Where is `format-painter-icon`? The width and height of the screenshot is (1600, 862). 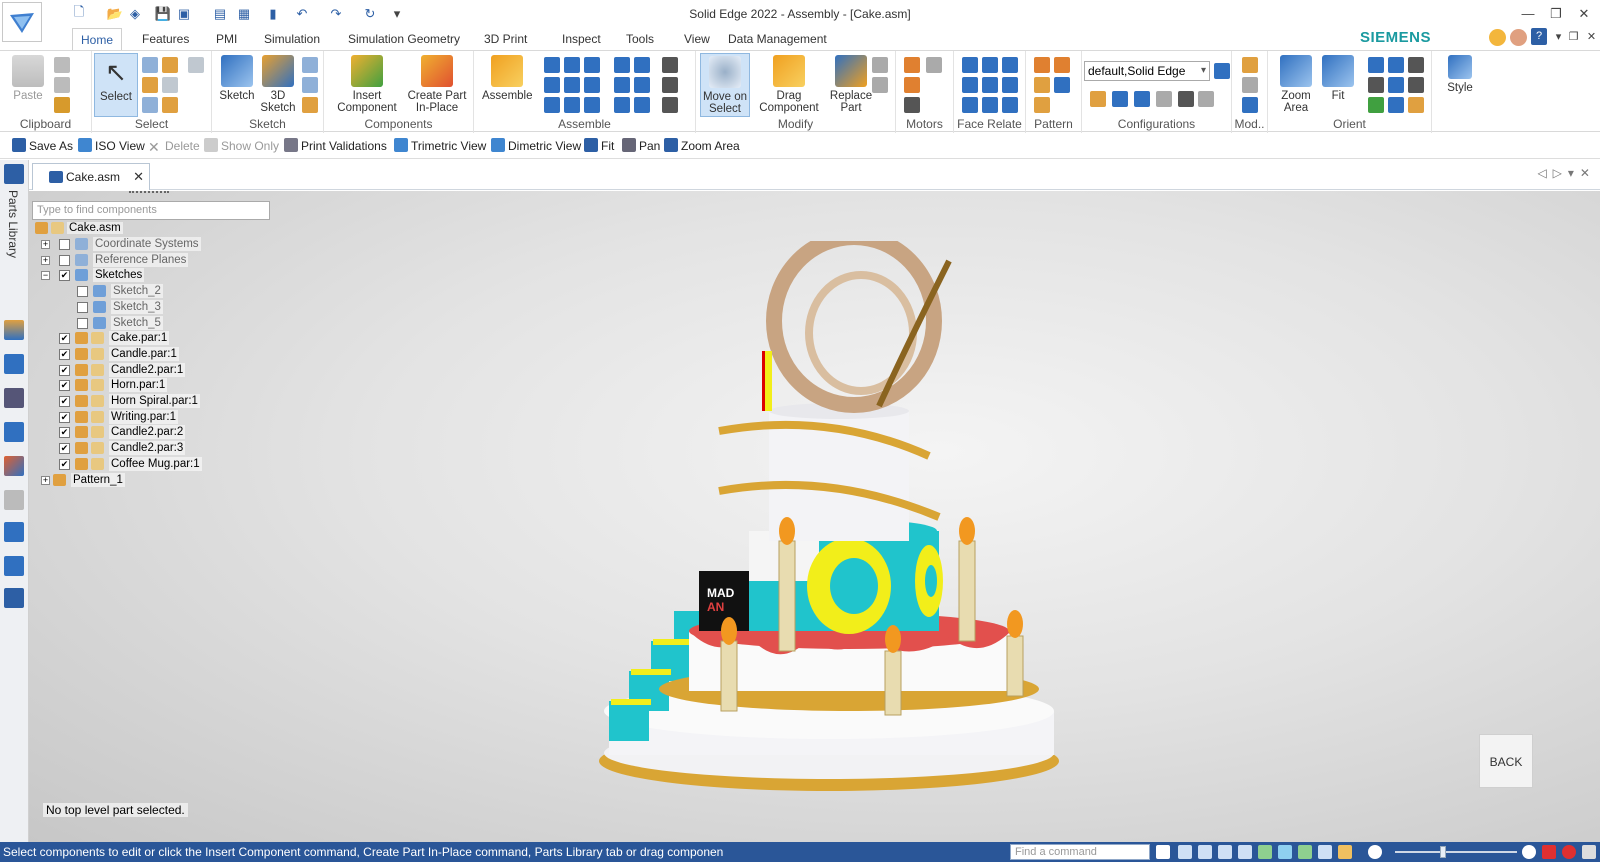 format-painter-icon is located at coordinates (62, 105).